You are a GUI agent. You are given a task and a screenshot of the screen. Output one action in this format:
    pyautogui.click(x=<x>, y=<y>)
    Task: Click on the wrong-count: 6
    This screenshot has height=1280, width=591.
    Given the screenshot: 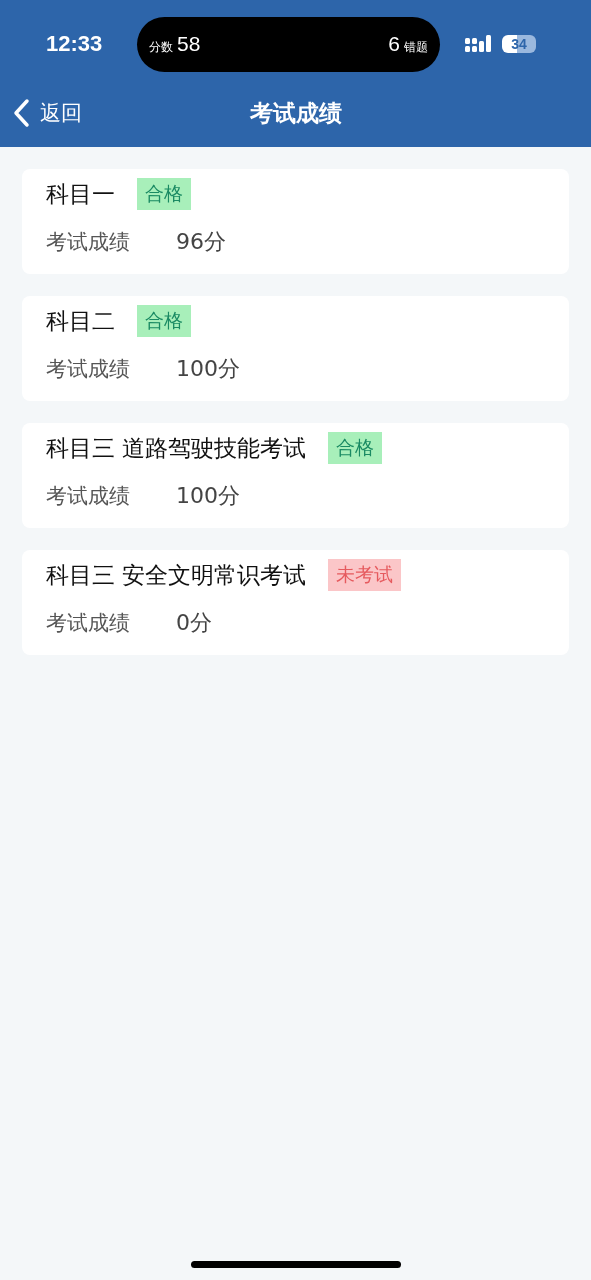 What is the action you would take?
    pyautogui.click(x=394, y=44)
    